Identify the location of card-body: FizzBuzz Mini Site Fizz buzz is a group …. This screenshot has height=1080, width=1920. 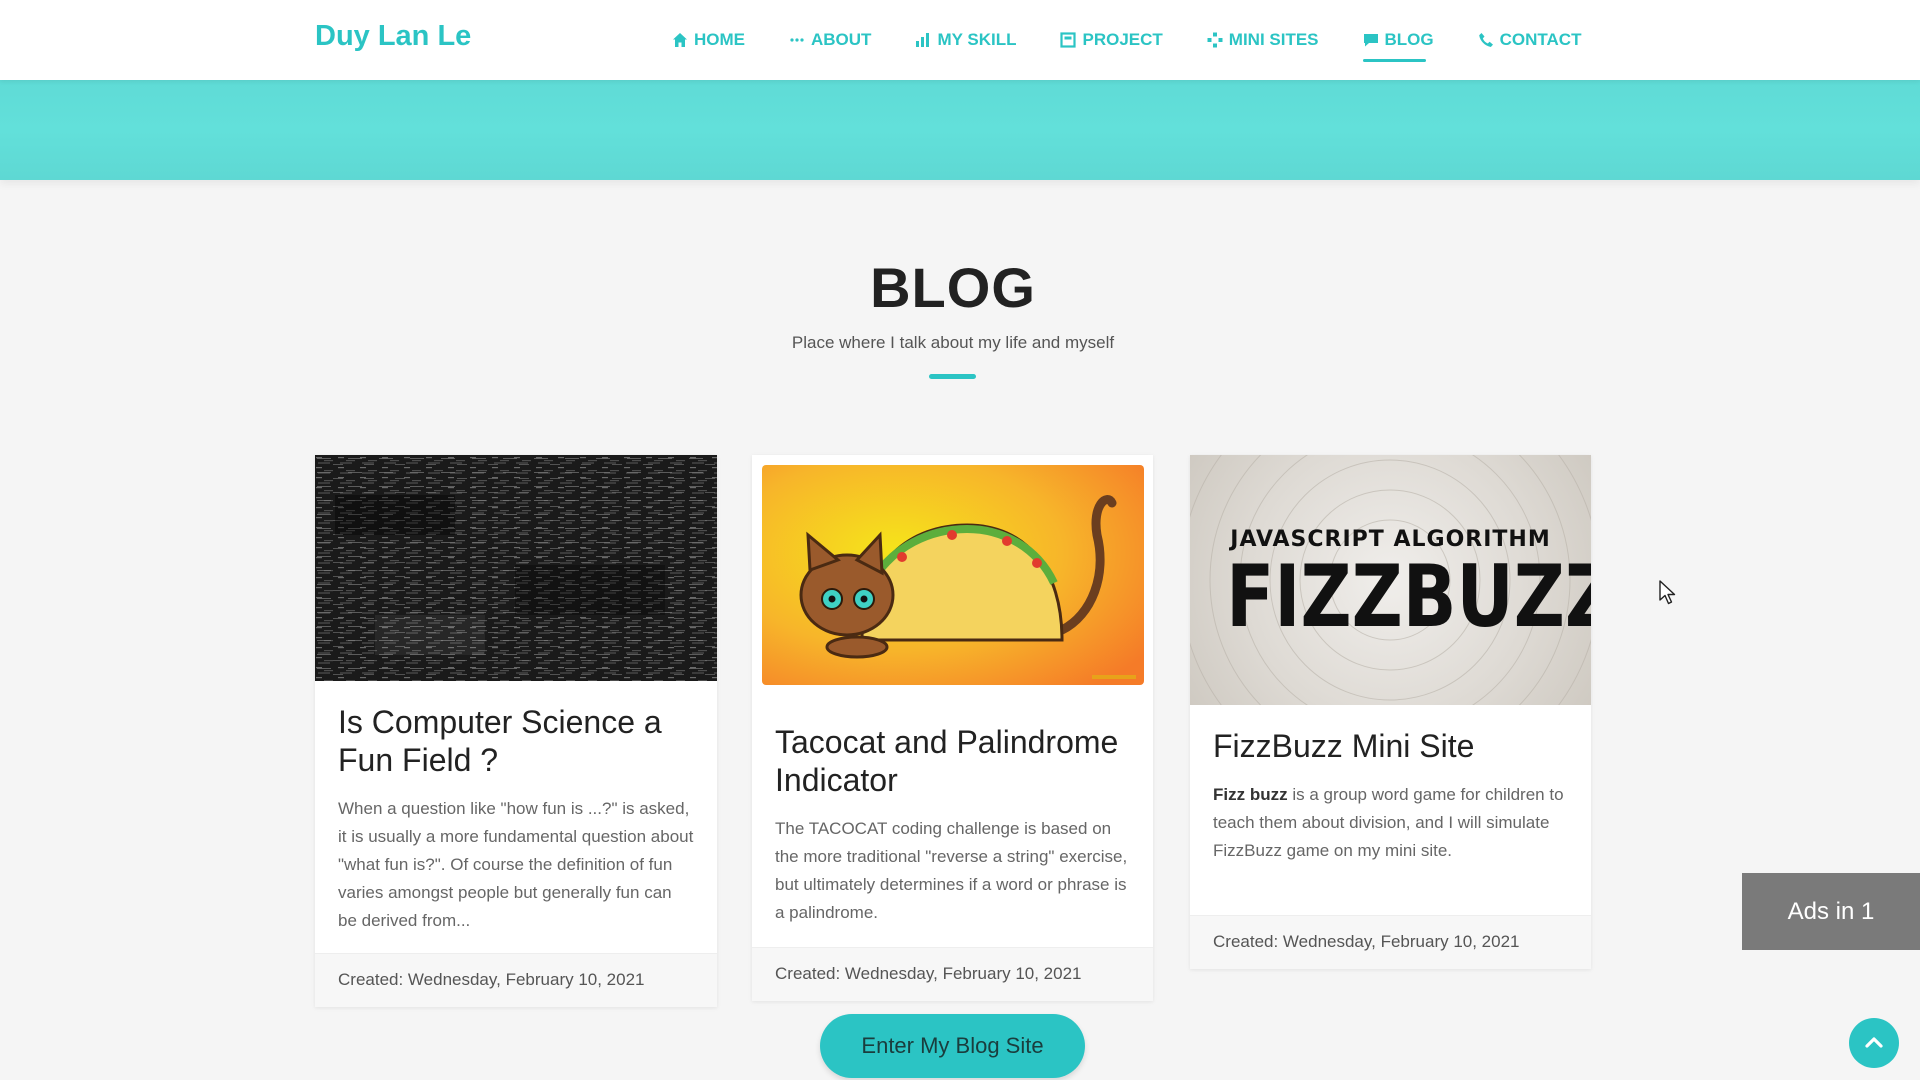
(1390, 785).